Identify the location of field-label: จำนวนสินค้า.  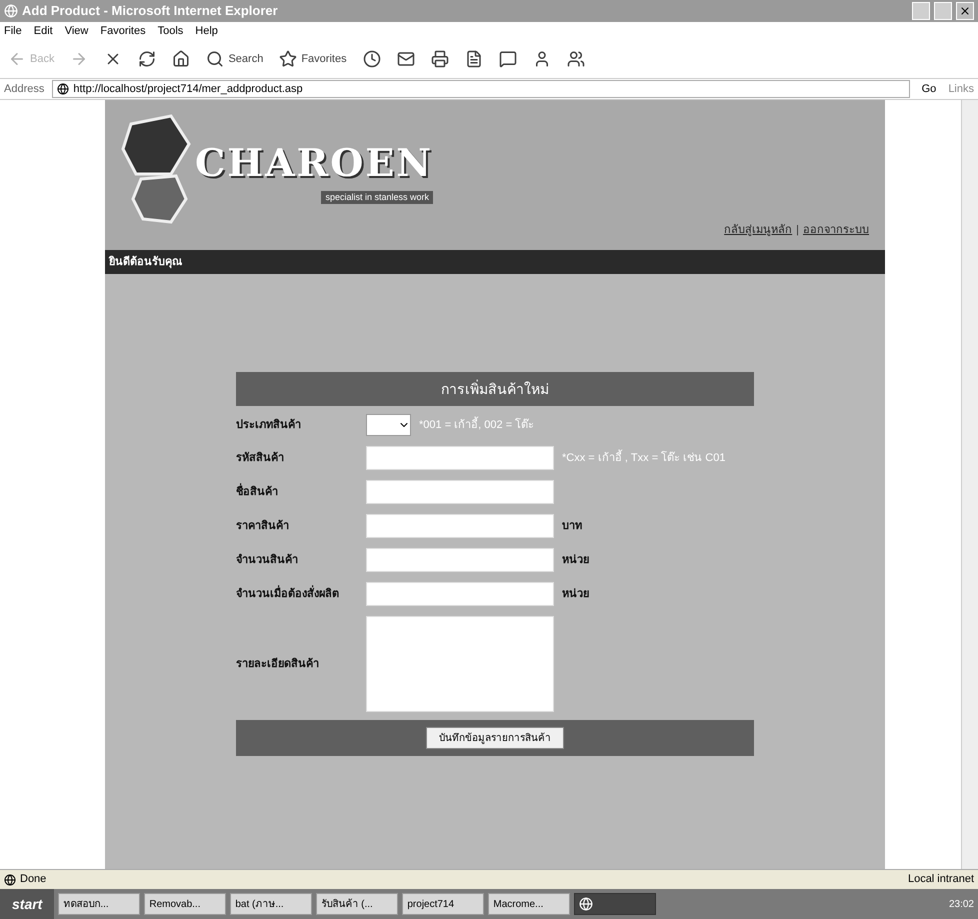
(267, 560).